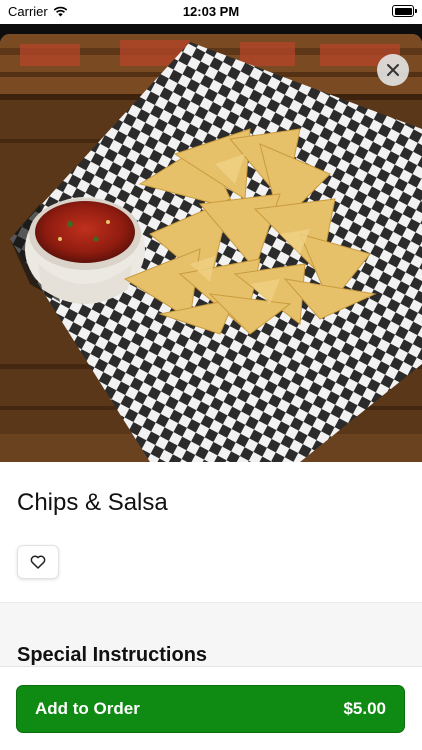  Describe the element at coordinates (112, 655) in the screenshot. I see `special-instructions-heading: Special Instructions` at that location.